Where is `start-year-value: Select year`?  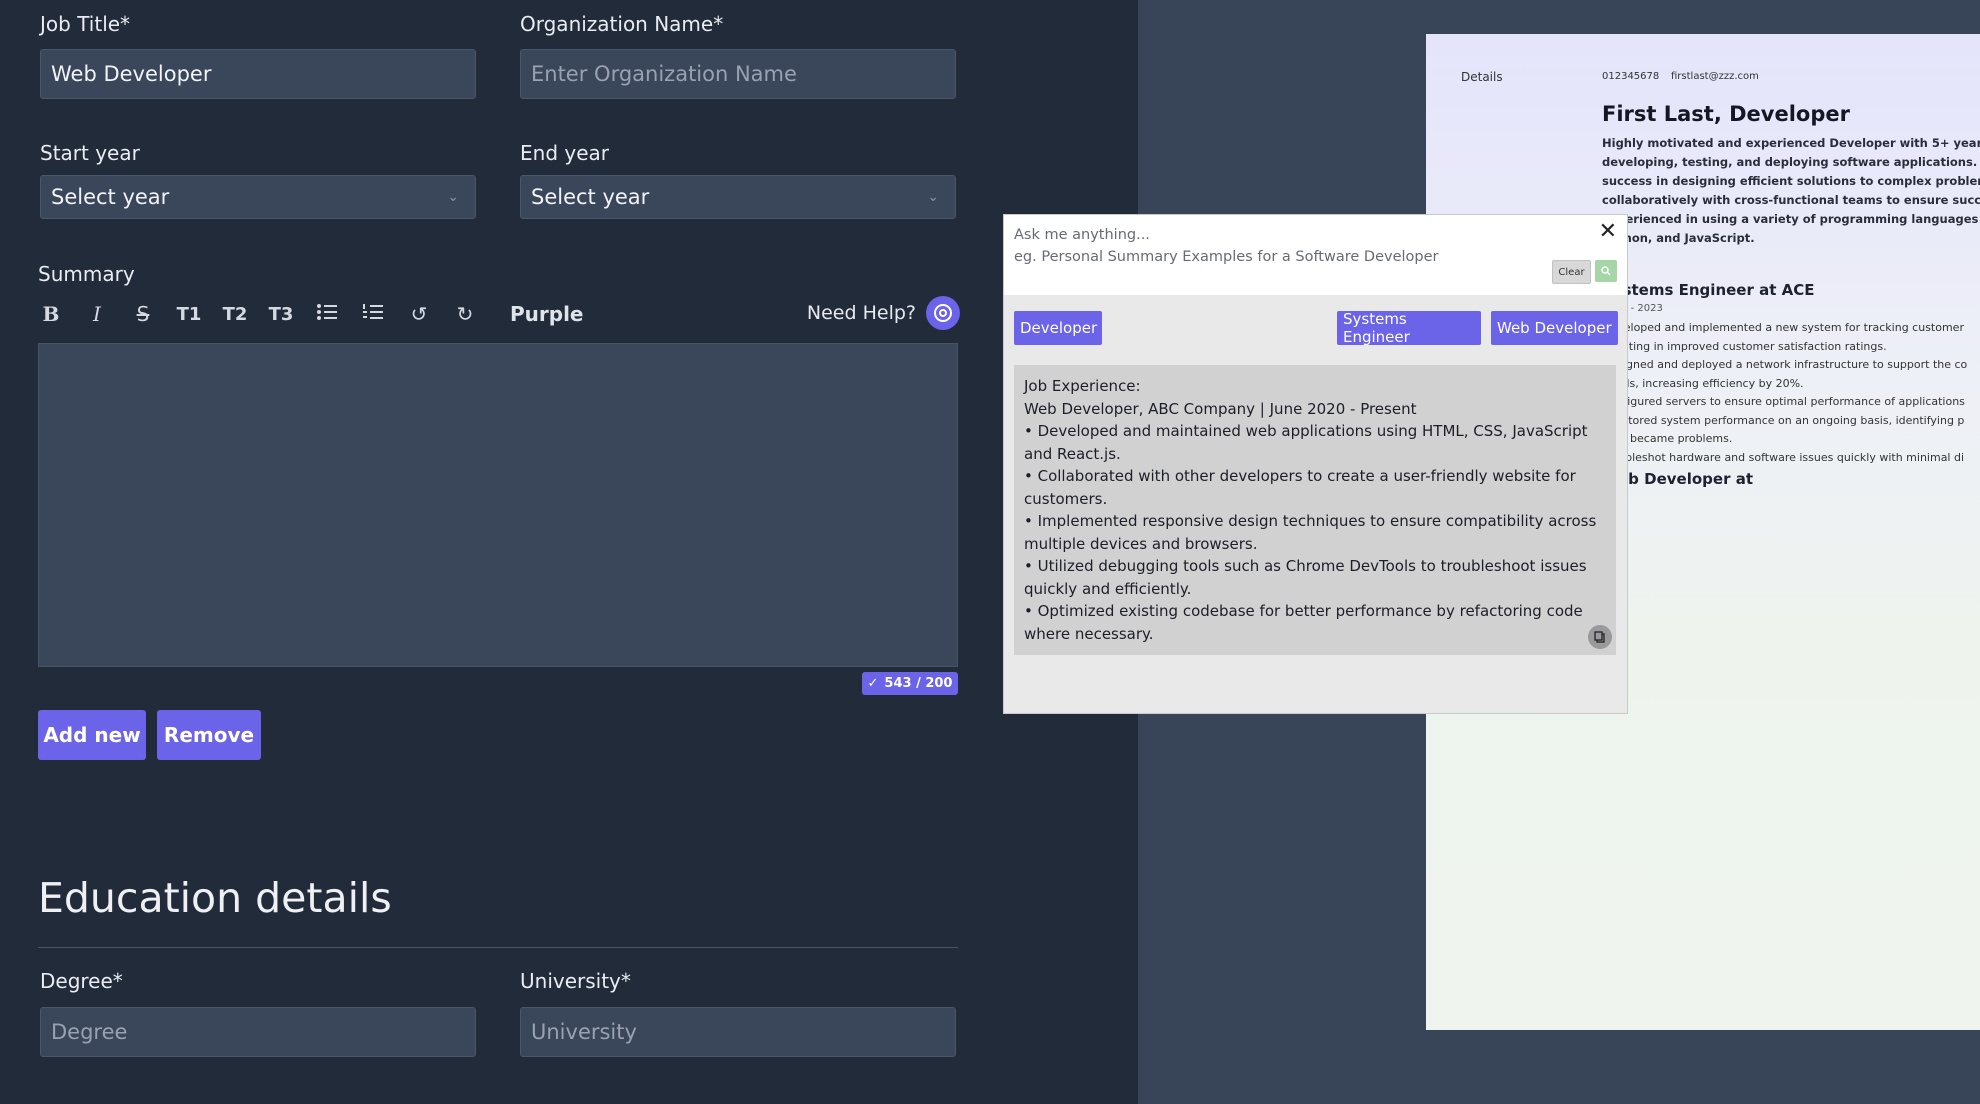
start-year-value: Select year is located at coordinates (110, 197).